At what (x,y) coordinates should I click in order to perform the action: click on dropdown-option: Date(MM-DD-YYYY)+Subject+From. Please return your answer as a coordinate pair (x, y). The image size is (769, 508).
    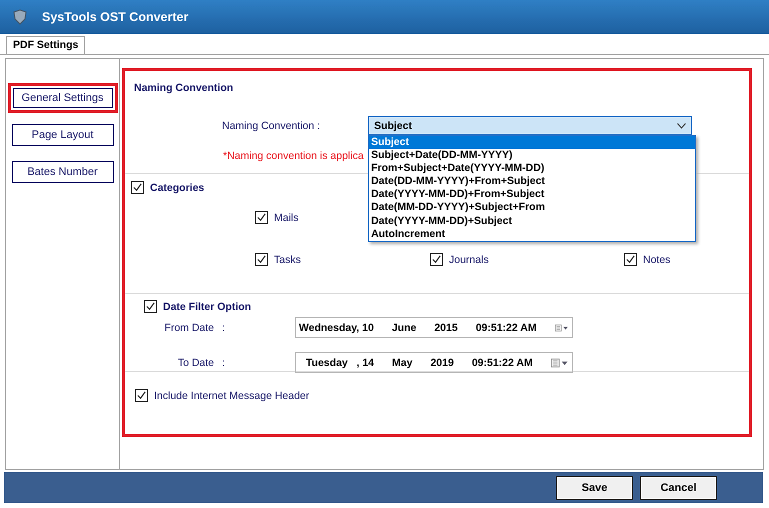
    Looking at the image, I should click on (532, 208).